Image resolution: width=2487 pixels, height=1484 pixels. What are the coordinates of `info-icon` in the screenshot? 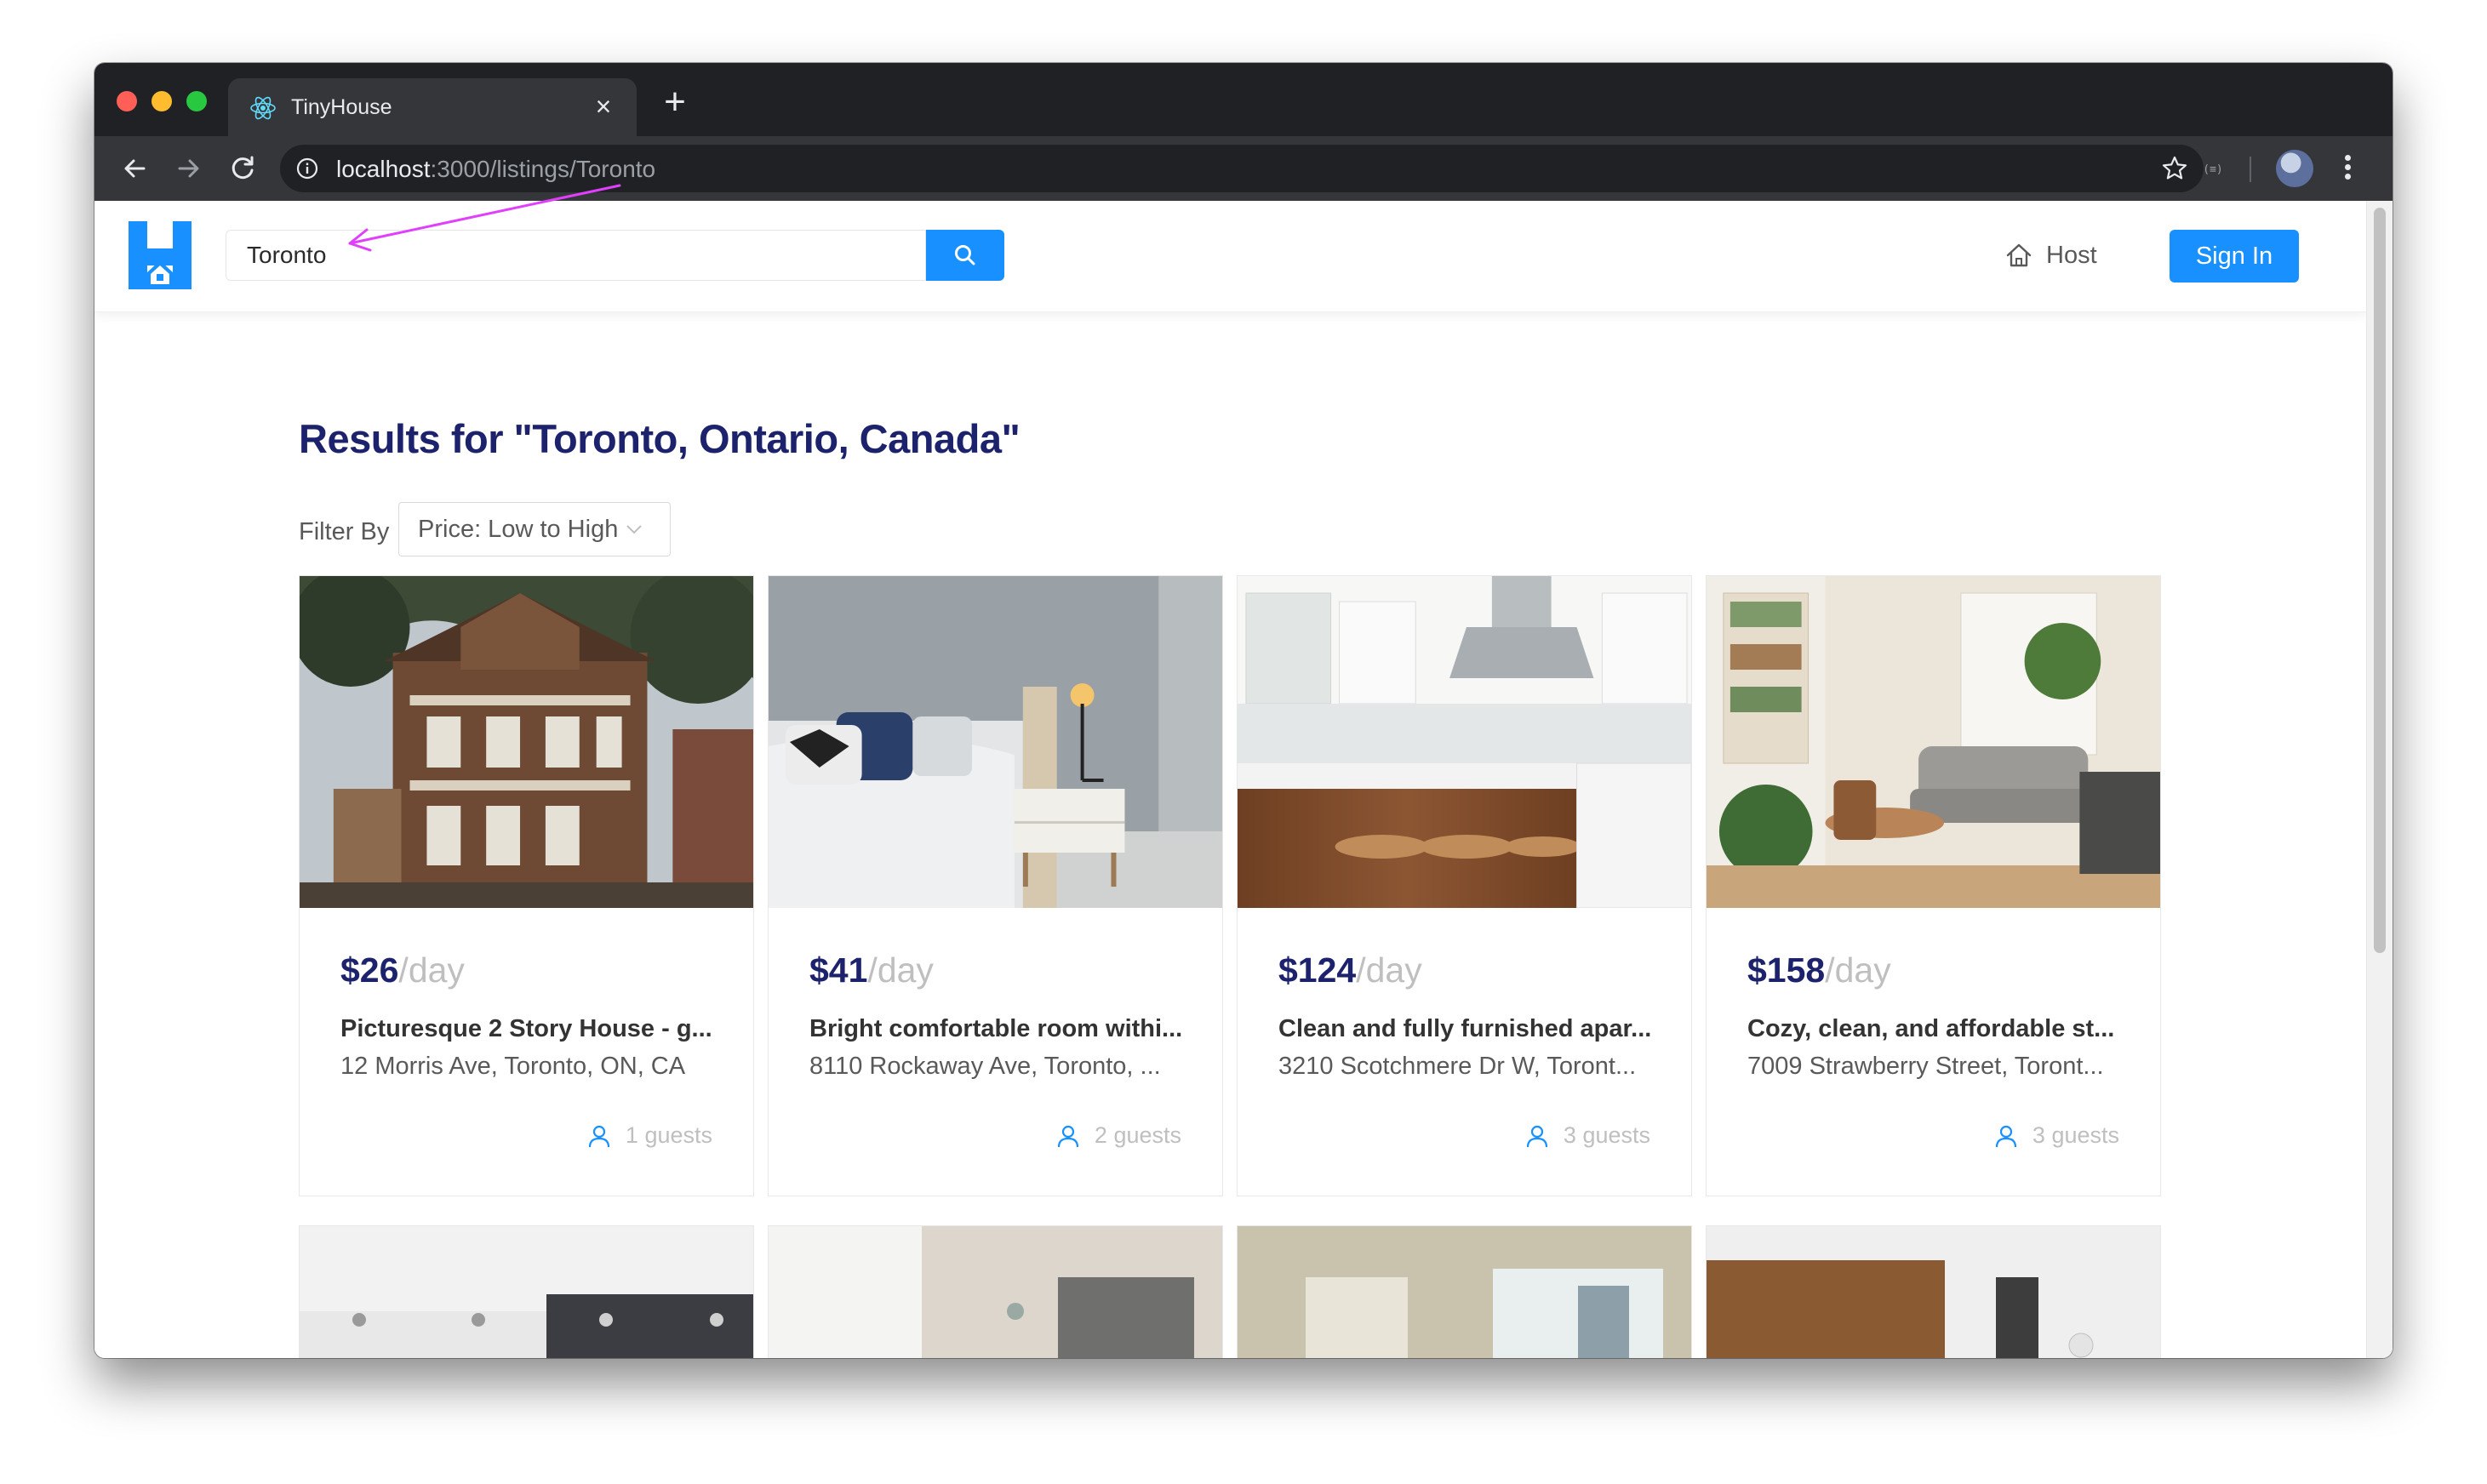 It's located at (307, 168).